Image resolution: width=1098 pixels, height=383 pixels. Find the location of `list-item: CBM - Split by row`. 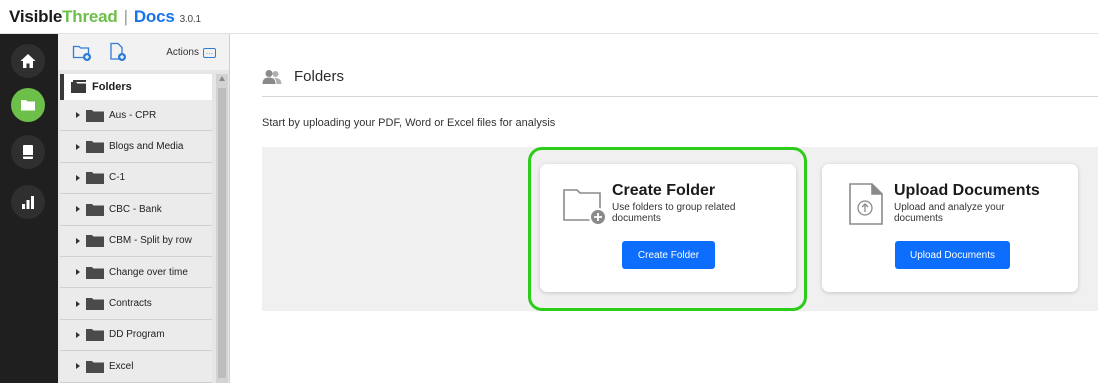

list-item: CBM - Split by row is located at coordinates (136, 241).